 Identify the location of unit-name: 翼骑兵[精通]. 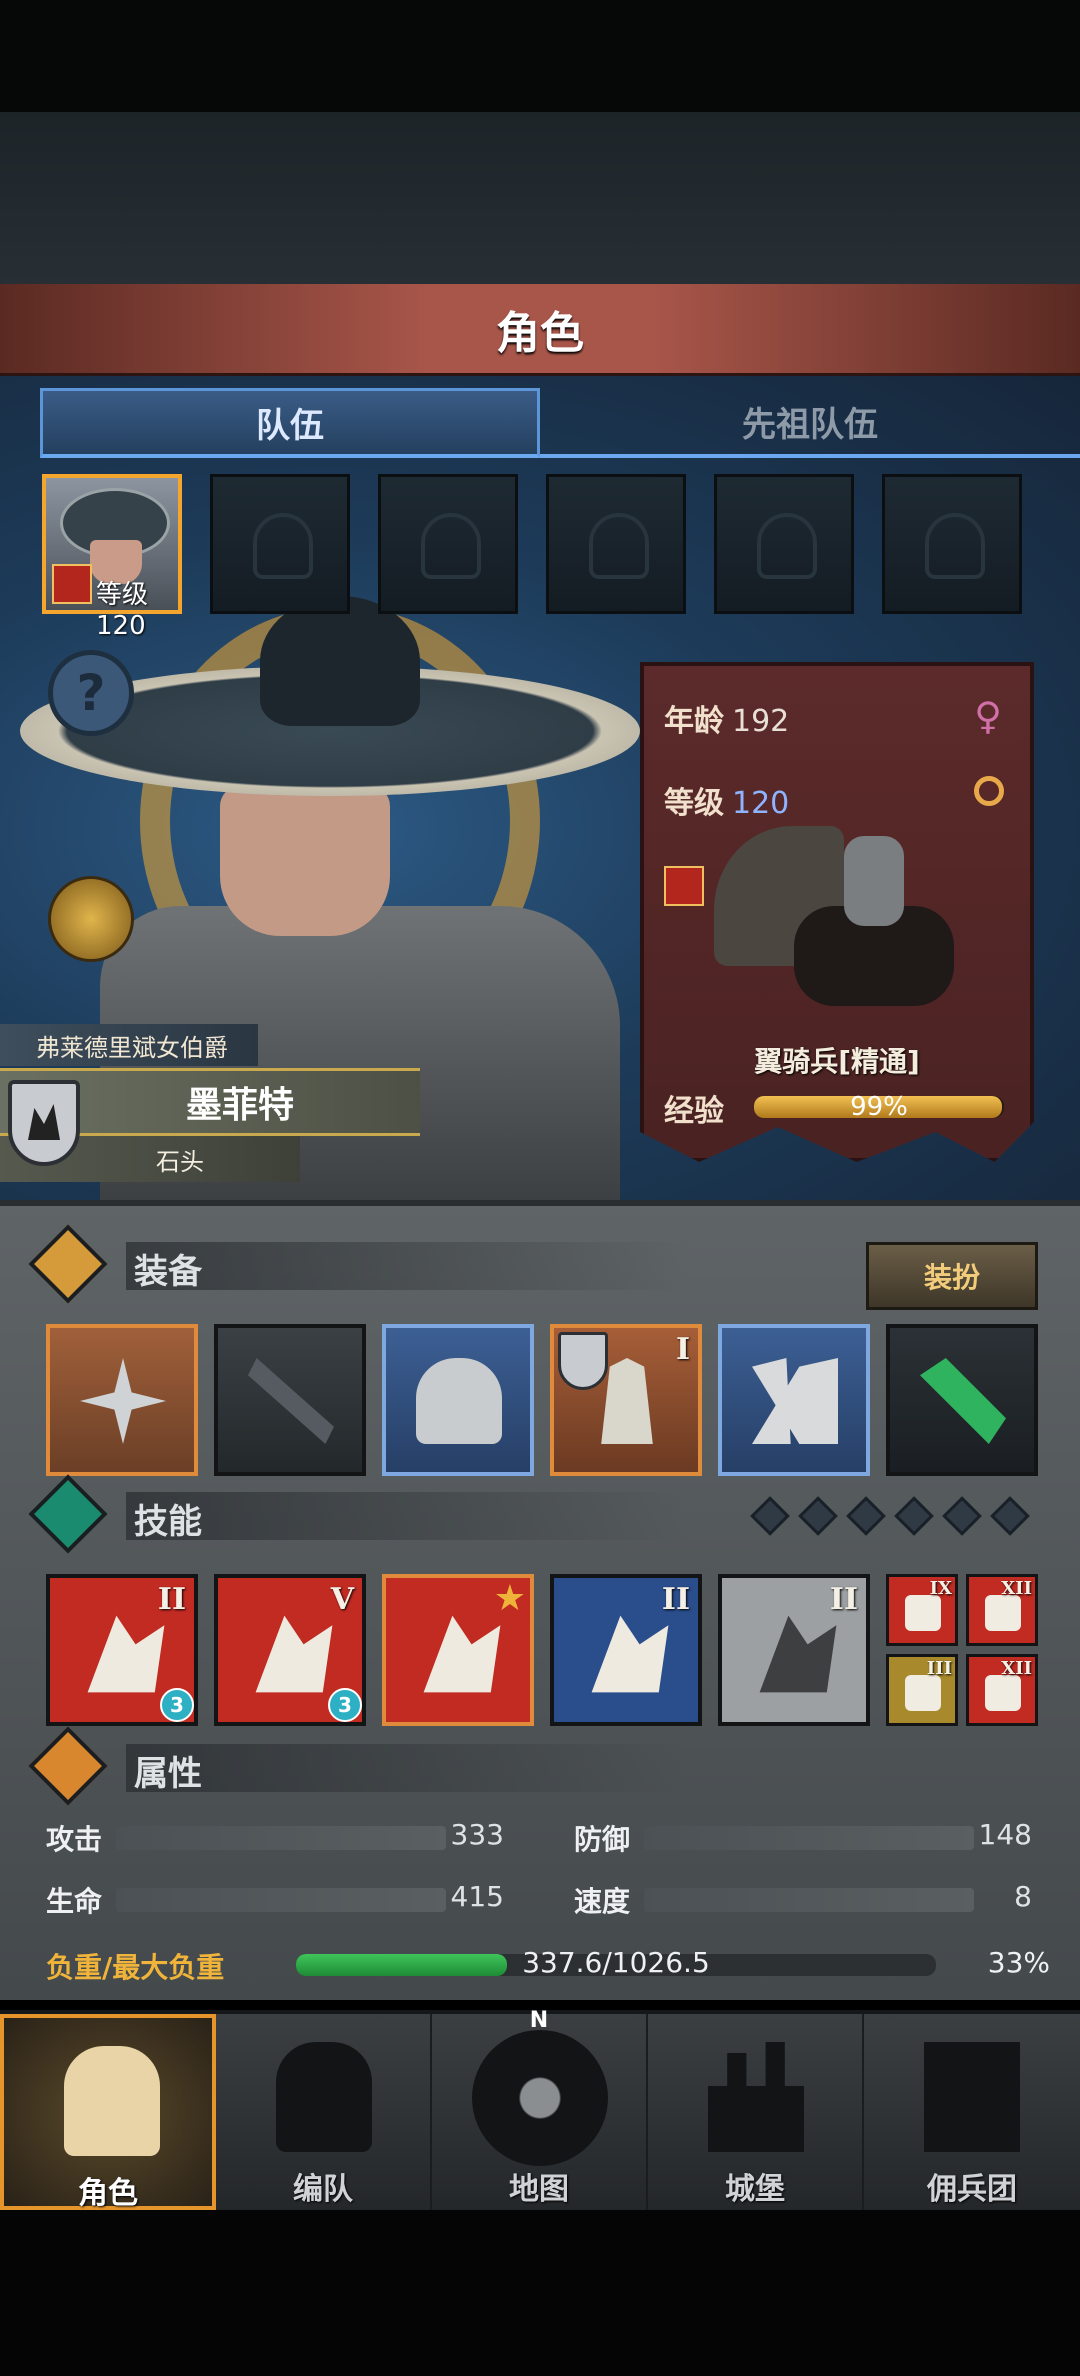
(837, 1061).